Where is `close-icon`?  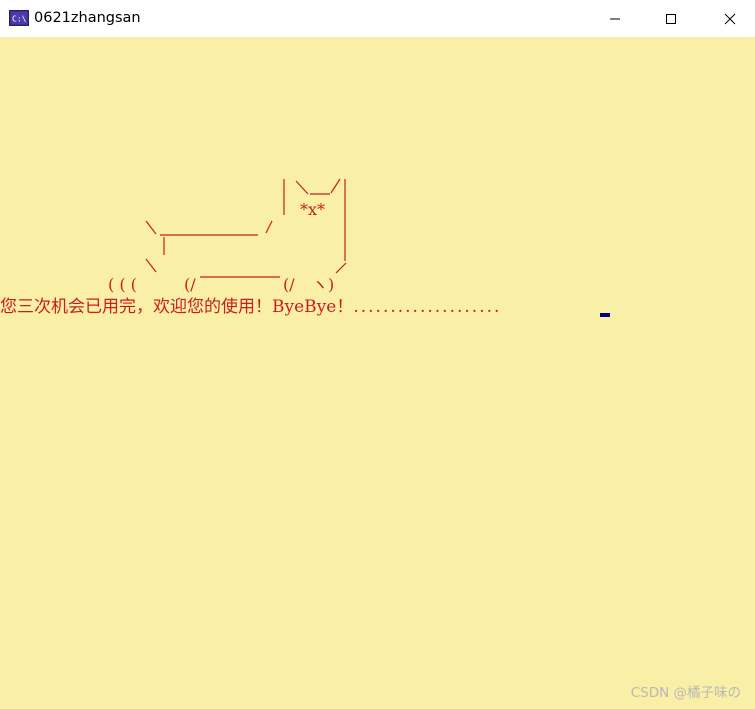
close-icon is located at coordinates (730, 18).